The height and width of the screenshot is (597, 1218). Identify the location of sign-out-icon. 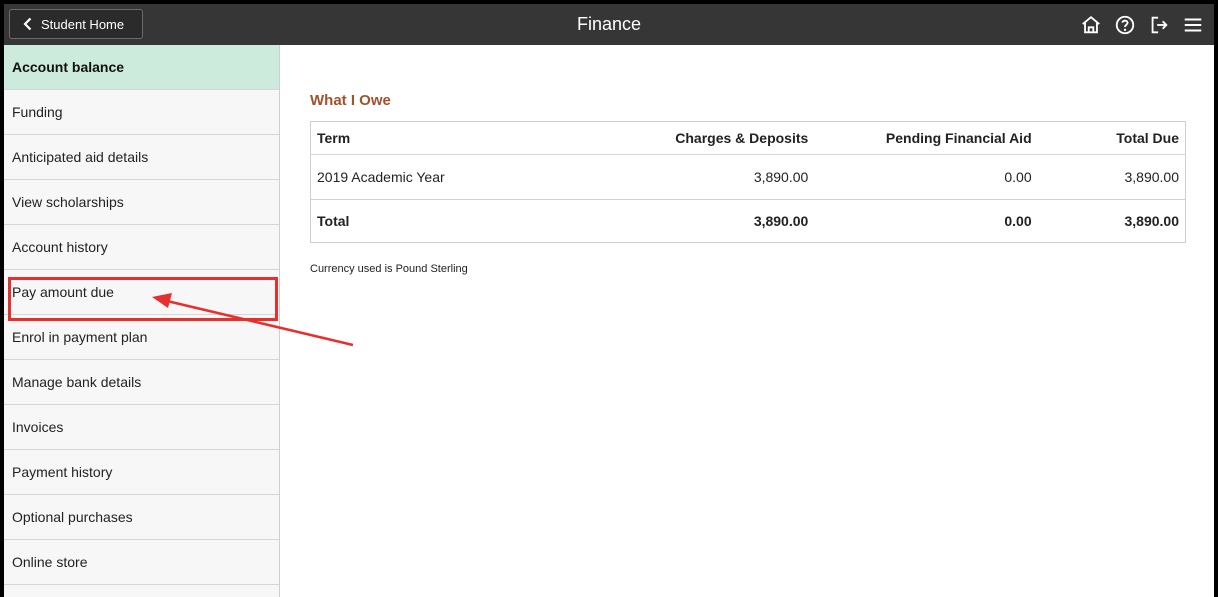
(1159, 25).